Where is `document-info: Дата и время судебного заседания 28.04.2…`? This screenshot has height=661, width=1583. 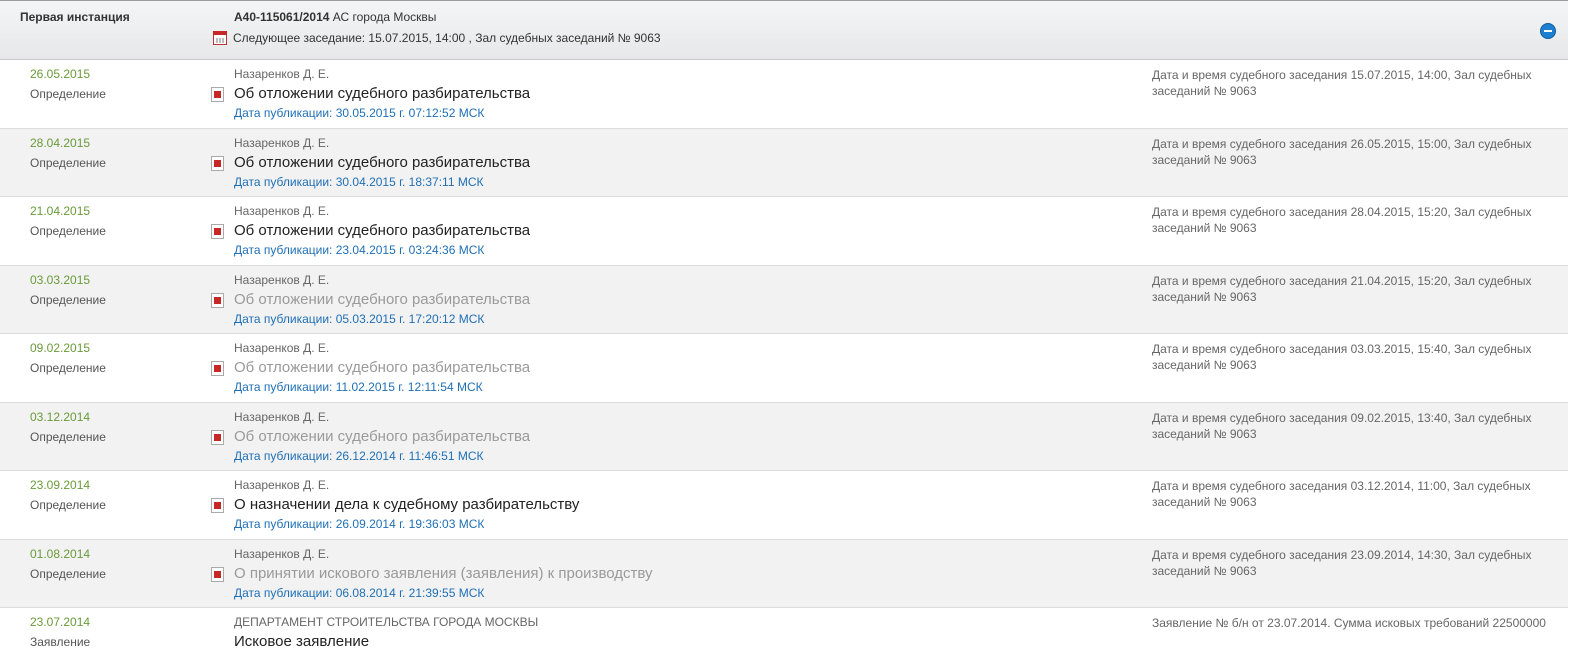
document-info: Дата и время судебного заседания 28.04.2… is located at coordinates (1342, 220).